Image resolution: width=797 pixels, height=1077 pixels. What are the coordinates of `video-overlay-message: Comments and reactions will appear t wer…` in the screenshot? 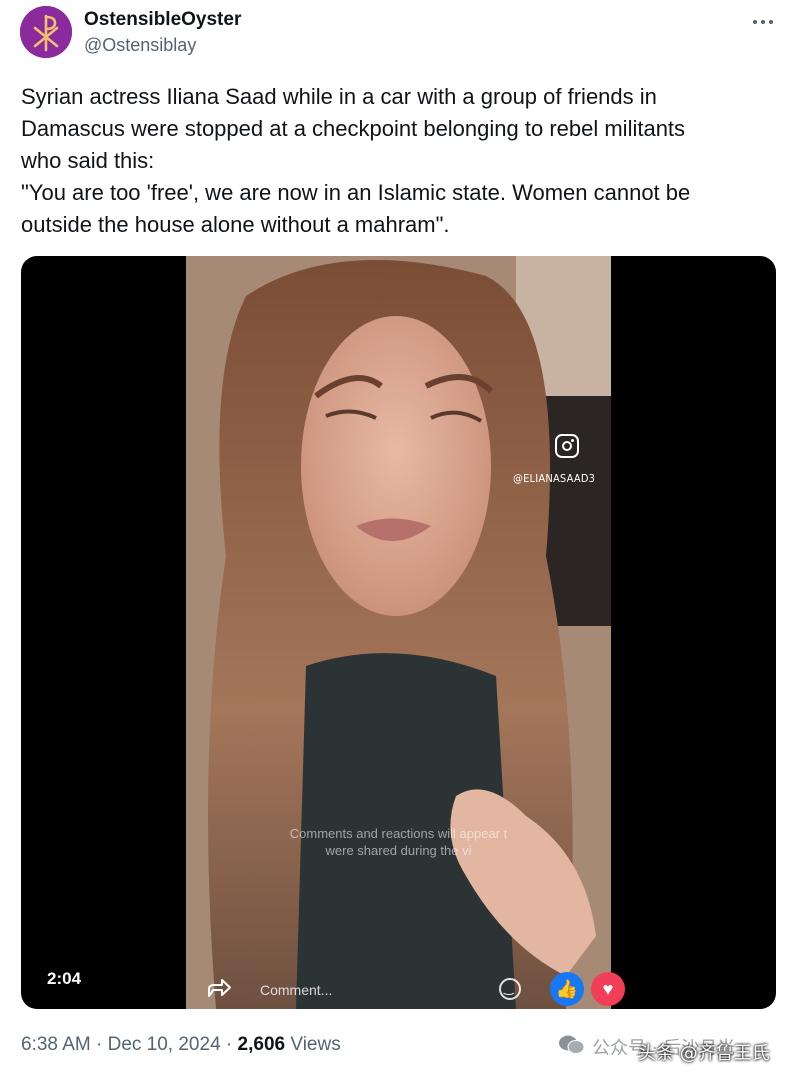 It's located at (398, 842).